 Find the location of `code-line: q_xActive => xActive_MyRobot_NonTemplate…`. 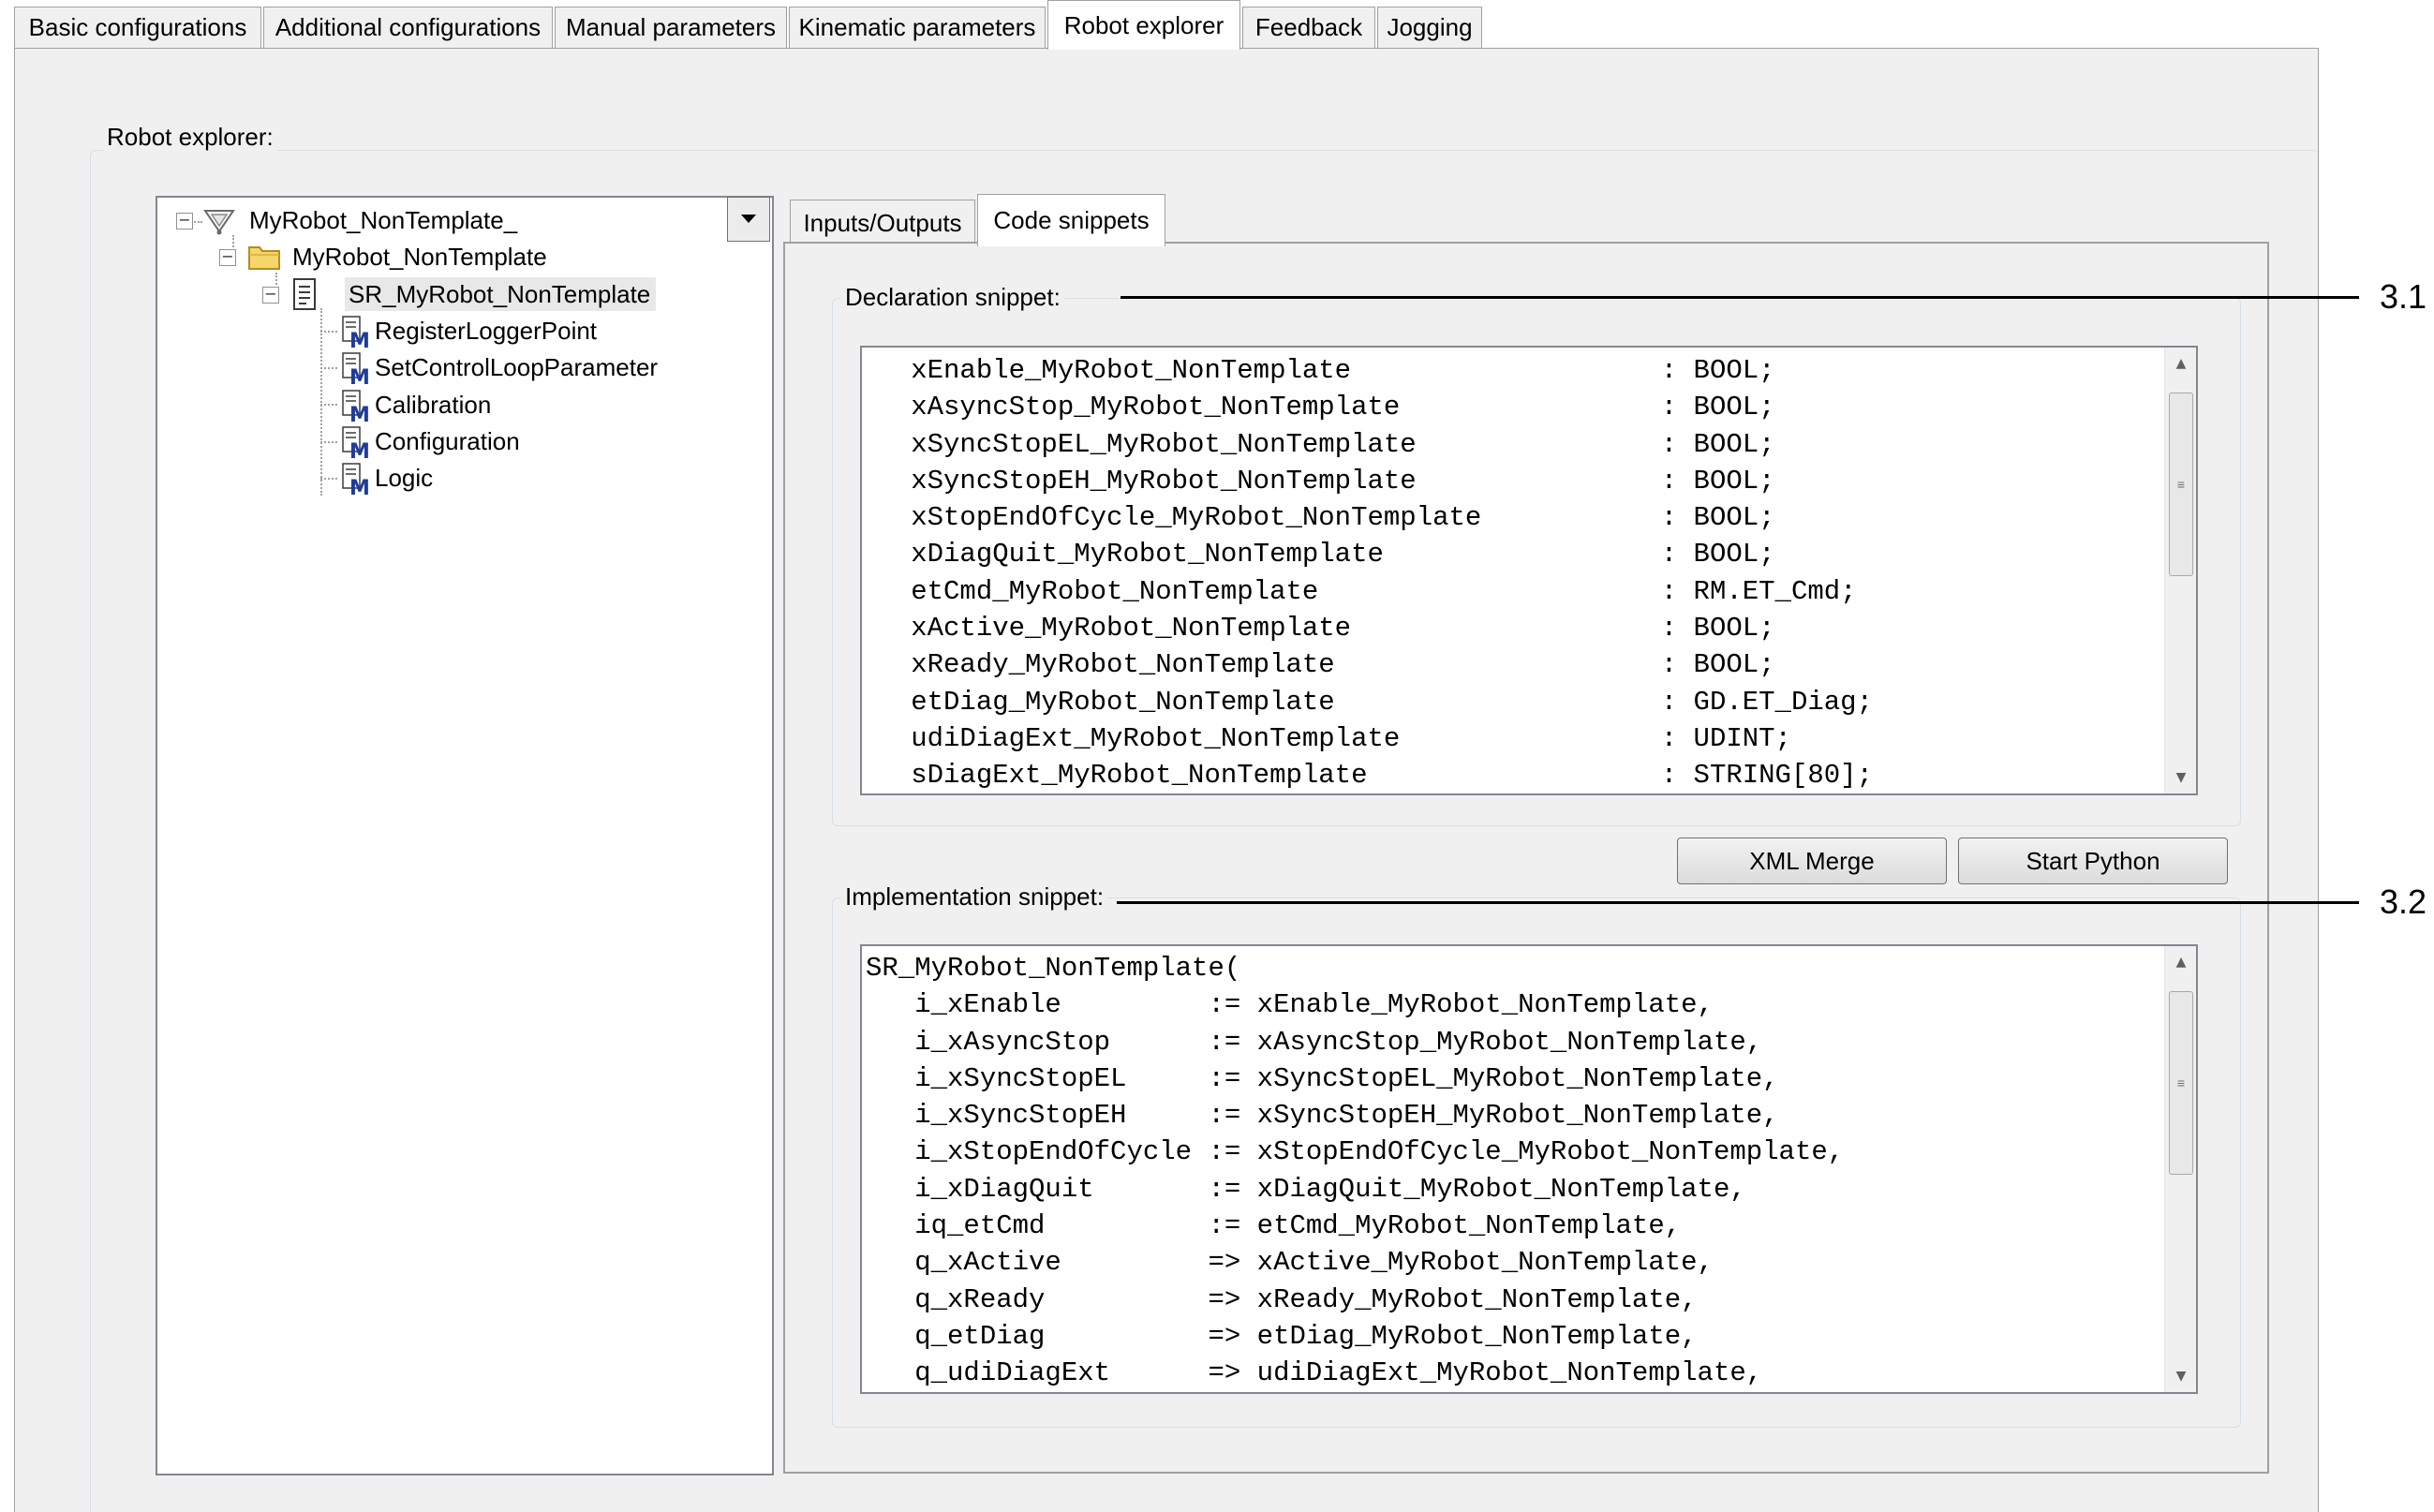

code-line: q_xActive => xActive_MyRobot_NonTemplate… is located at coordinates (1290, 1263).